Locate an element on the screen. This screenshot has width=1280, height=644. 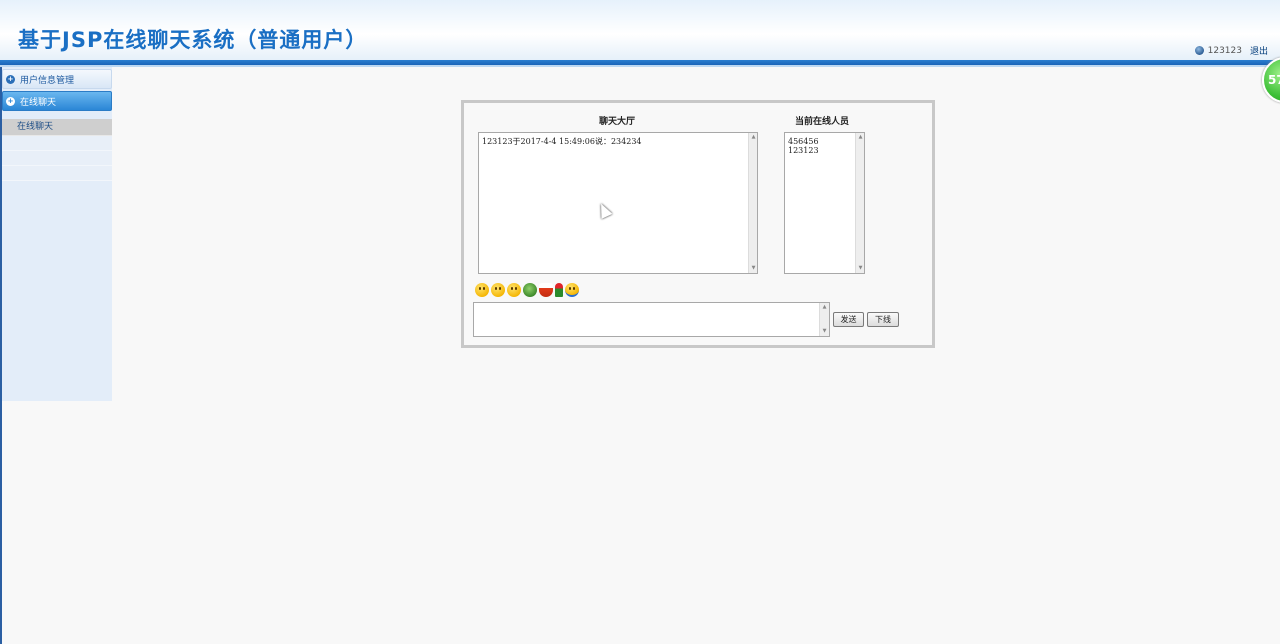
chat-hall-title: 聊天大厅 is located at coordinates (617, 122).